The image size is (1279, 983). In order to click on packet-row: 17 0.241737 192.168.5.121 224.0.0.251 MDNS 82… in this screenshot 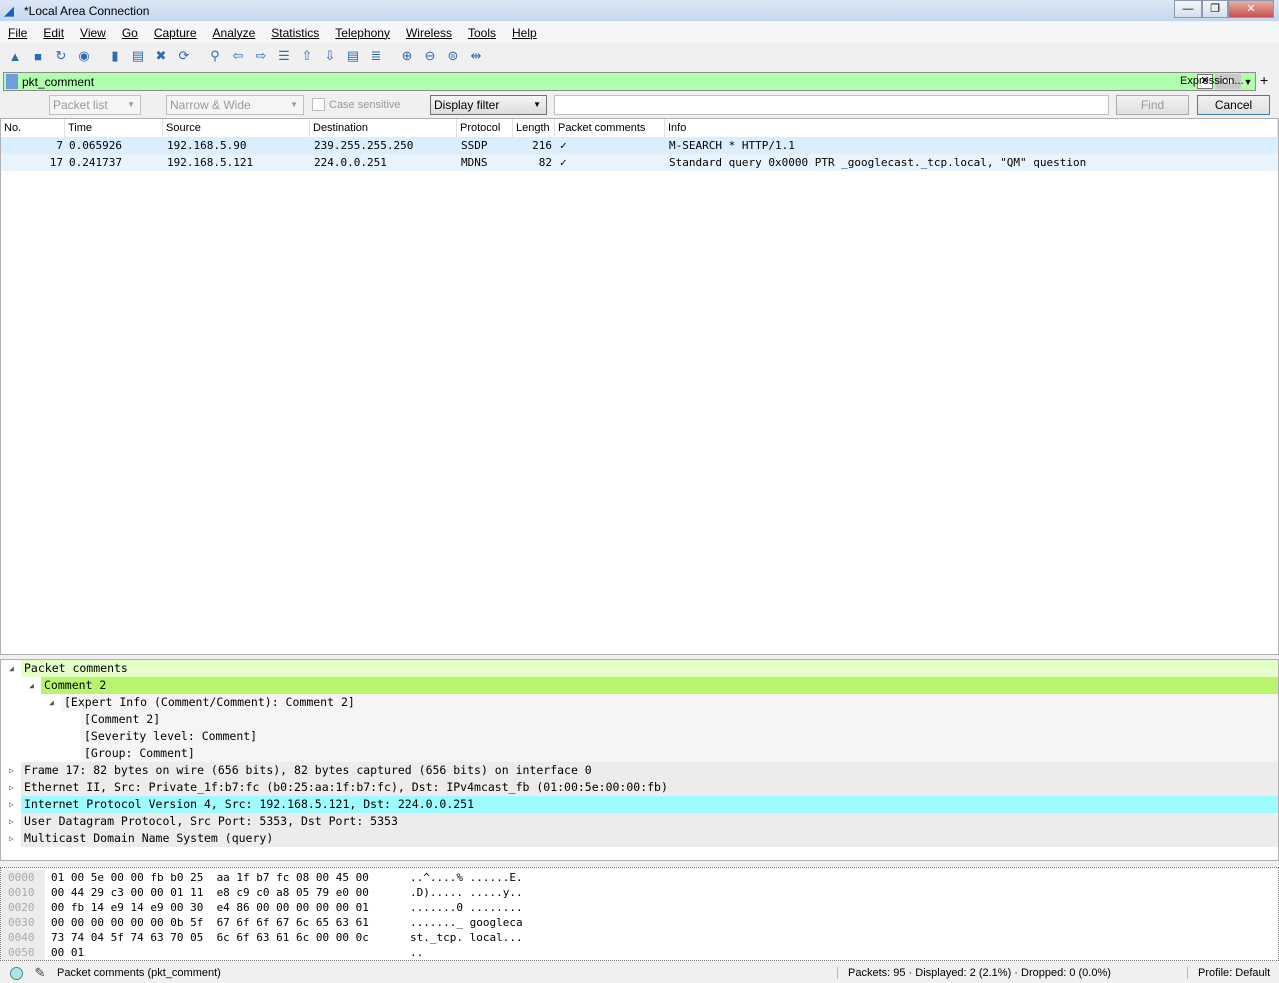, I will do `click(639, 162)`.